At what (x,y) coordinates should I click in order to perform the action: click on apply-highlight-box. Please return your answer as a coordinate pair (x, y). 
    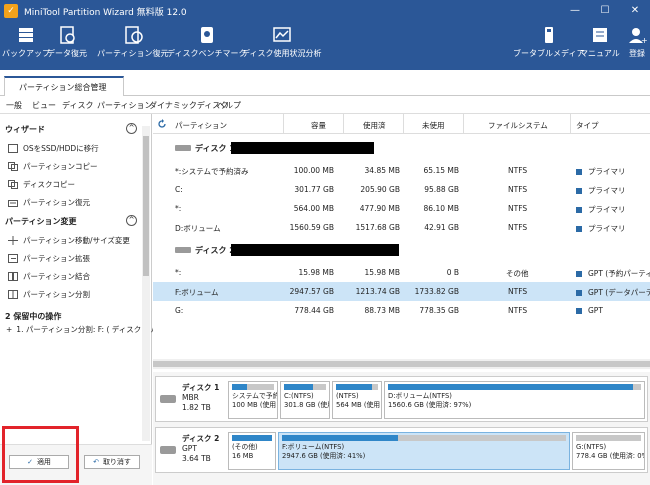
    Looking at the image, I should click on (40, 454).